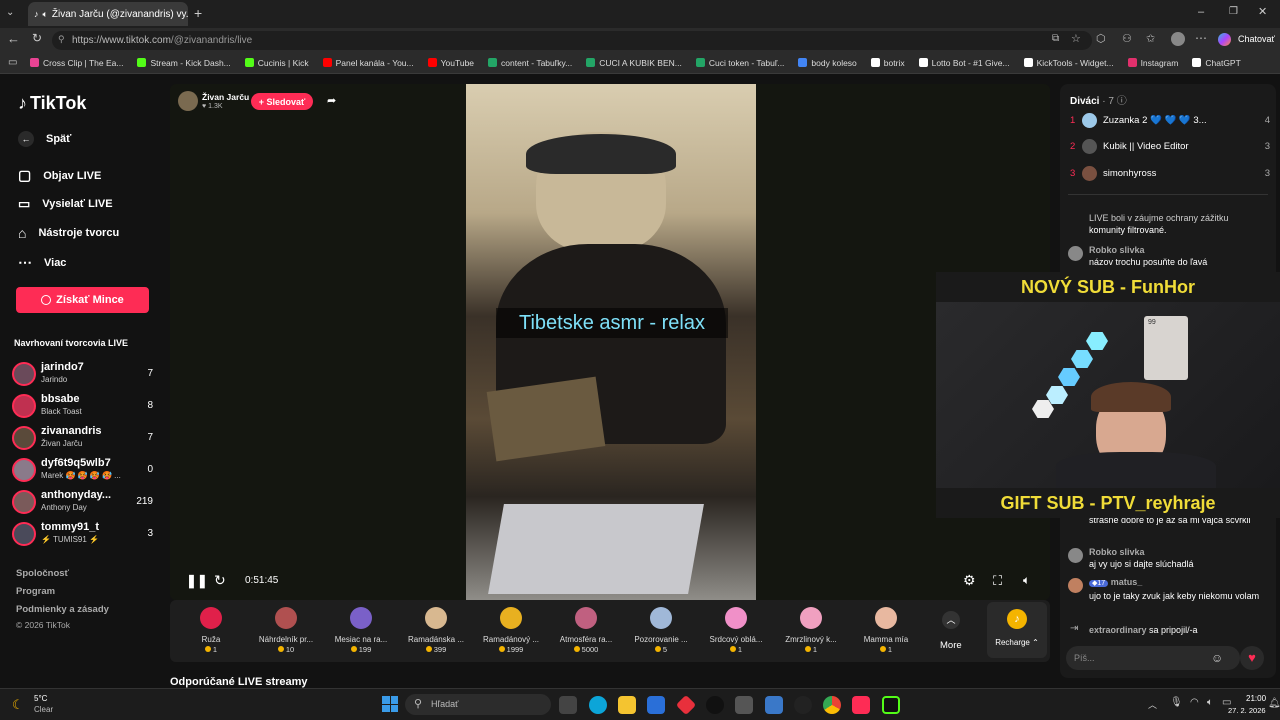  What do you see at coordinates (886, 629) in the screenshot?
I see `gift-item: Mamma mía 1` at bounding box center [886, 629].